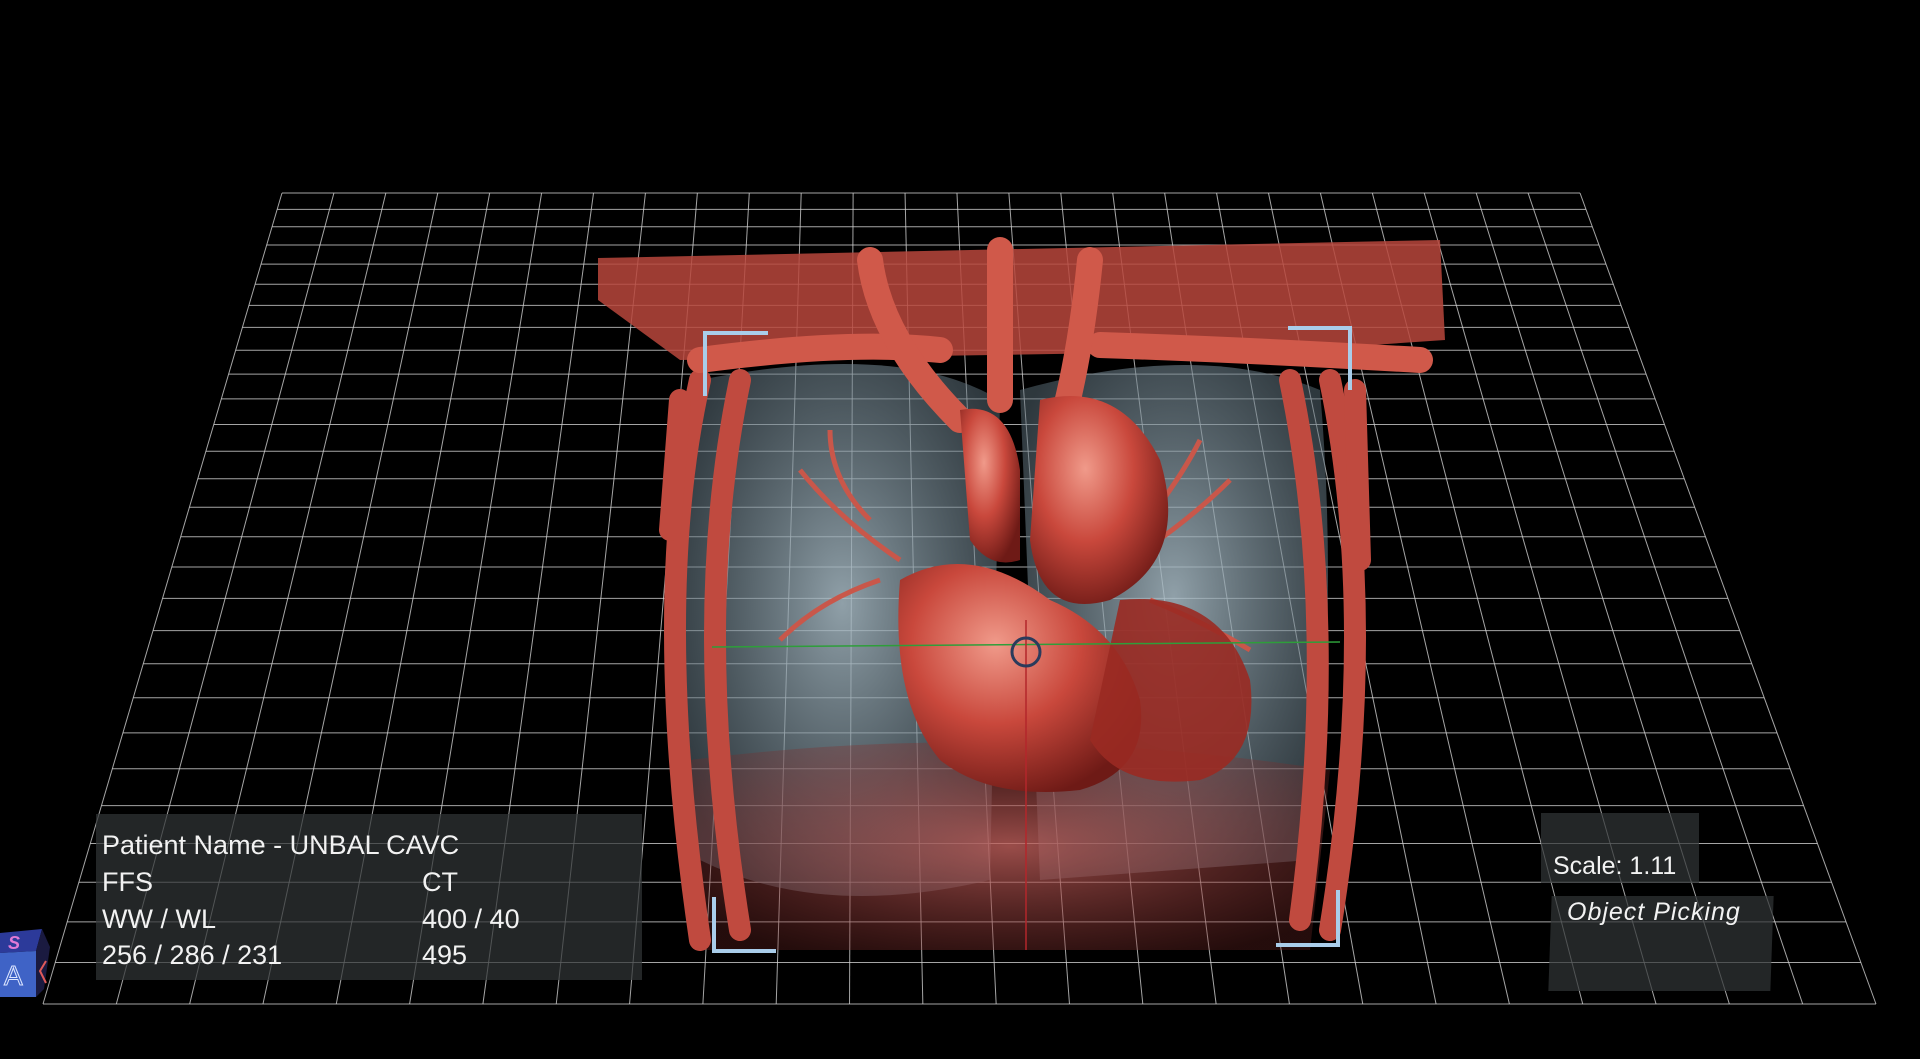 This screenshot has height=1059, width=1920. I want to click on window-label: WW / WL, so click(159, 919).